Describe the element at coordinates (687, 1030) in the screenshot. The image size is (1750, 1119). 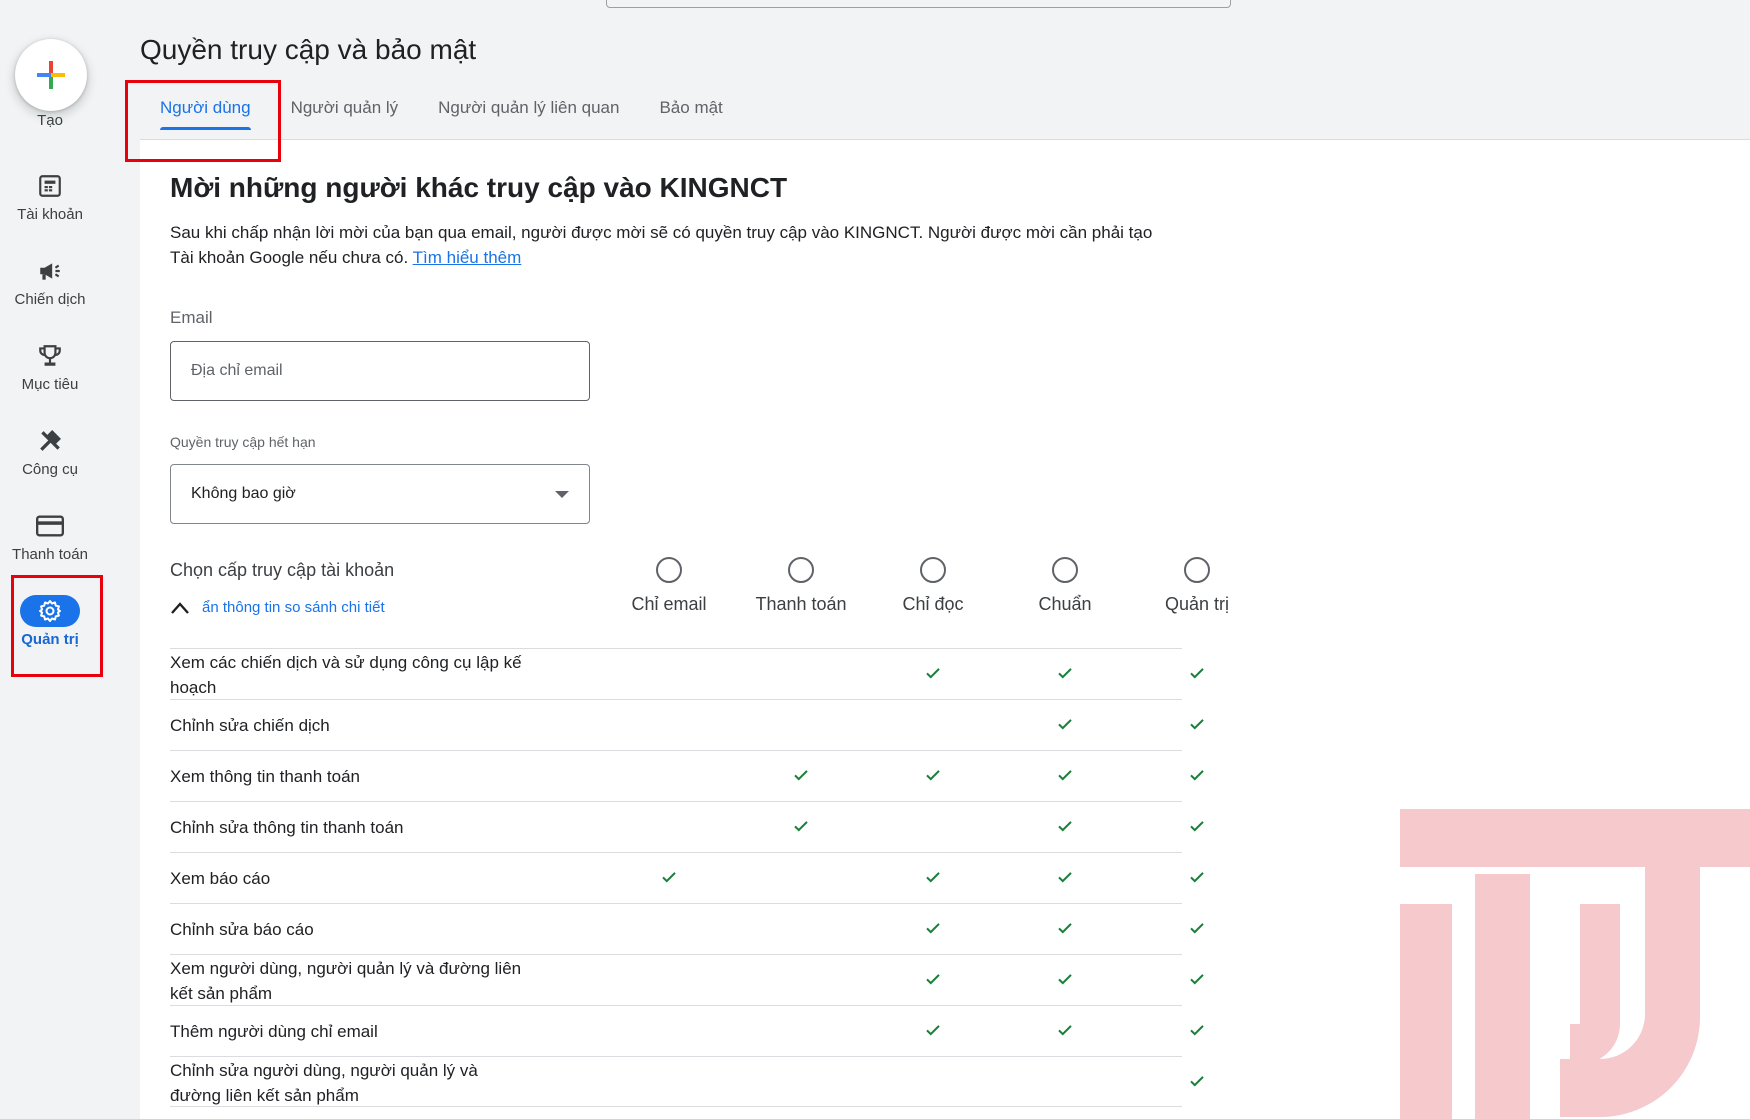
I see `table-row: Thêm người dùng chỉ email` at that location.